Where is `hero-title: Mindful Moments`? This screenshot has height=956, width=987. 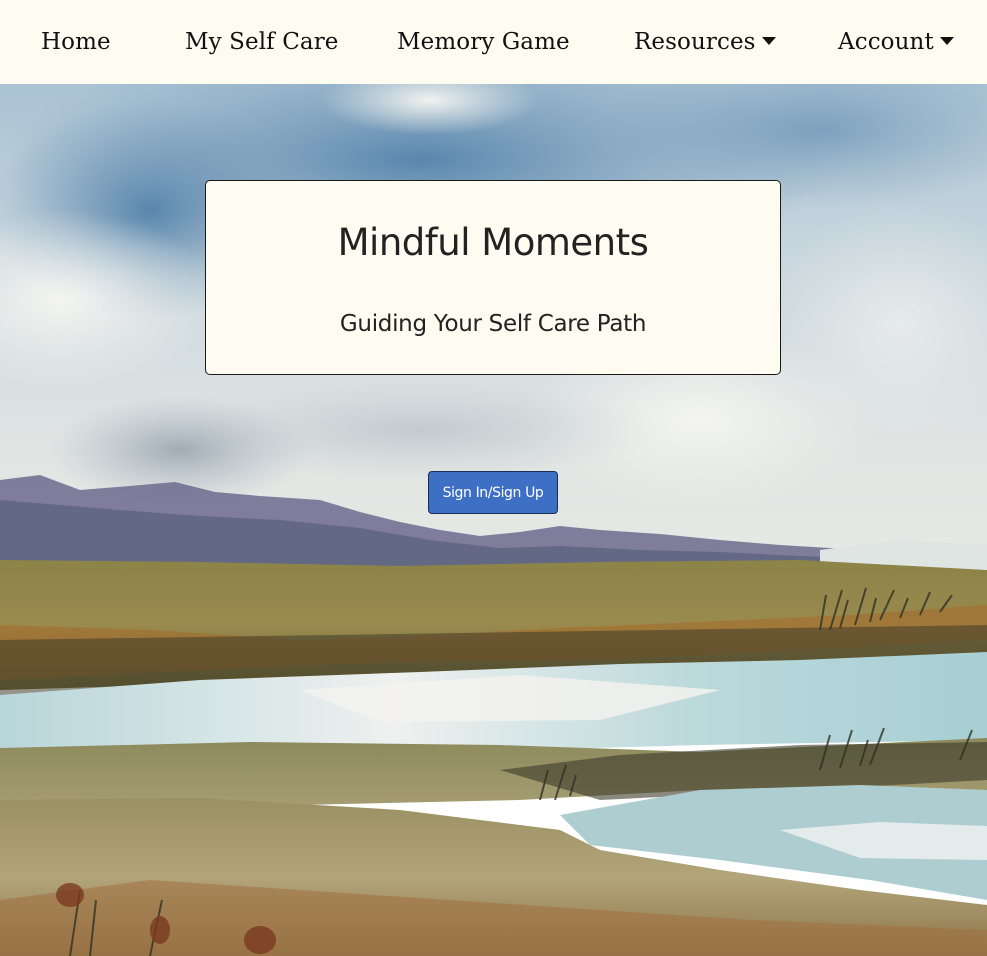 hero-title: Mindful Moments is located at coordinates (493, 242).